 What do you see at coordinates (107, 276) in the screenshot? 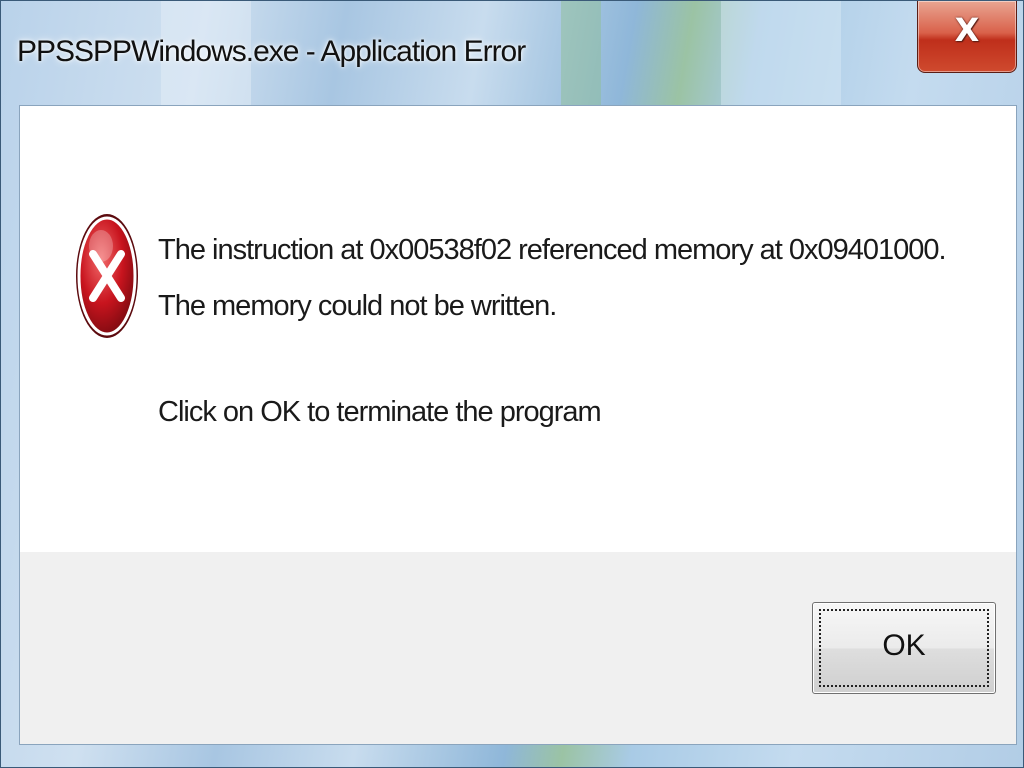
I see `error-icon` at bounding box center [107, 276].